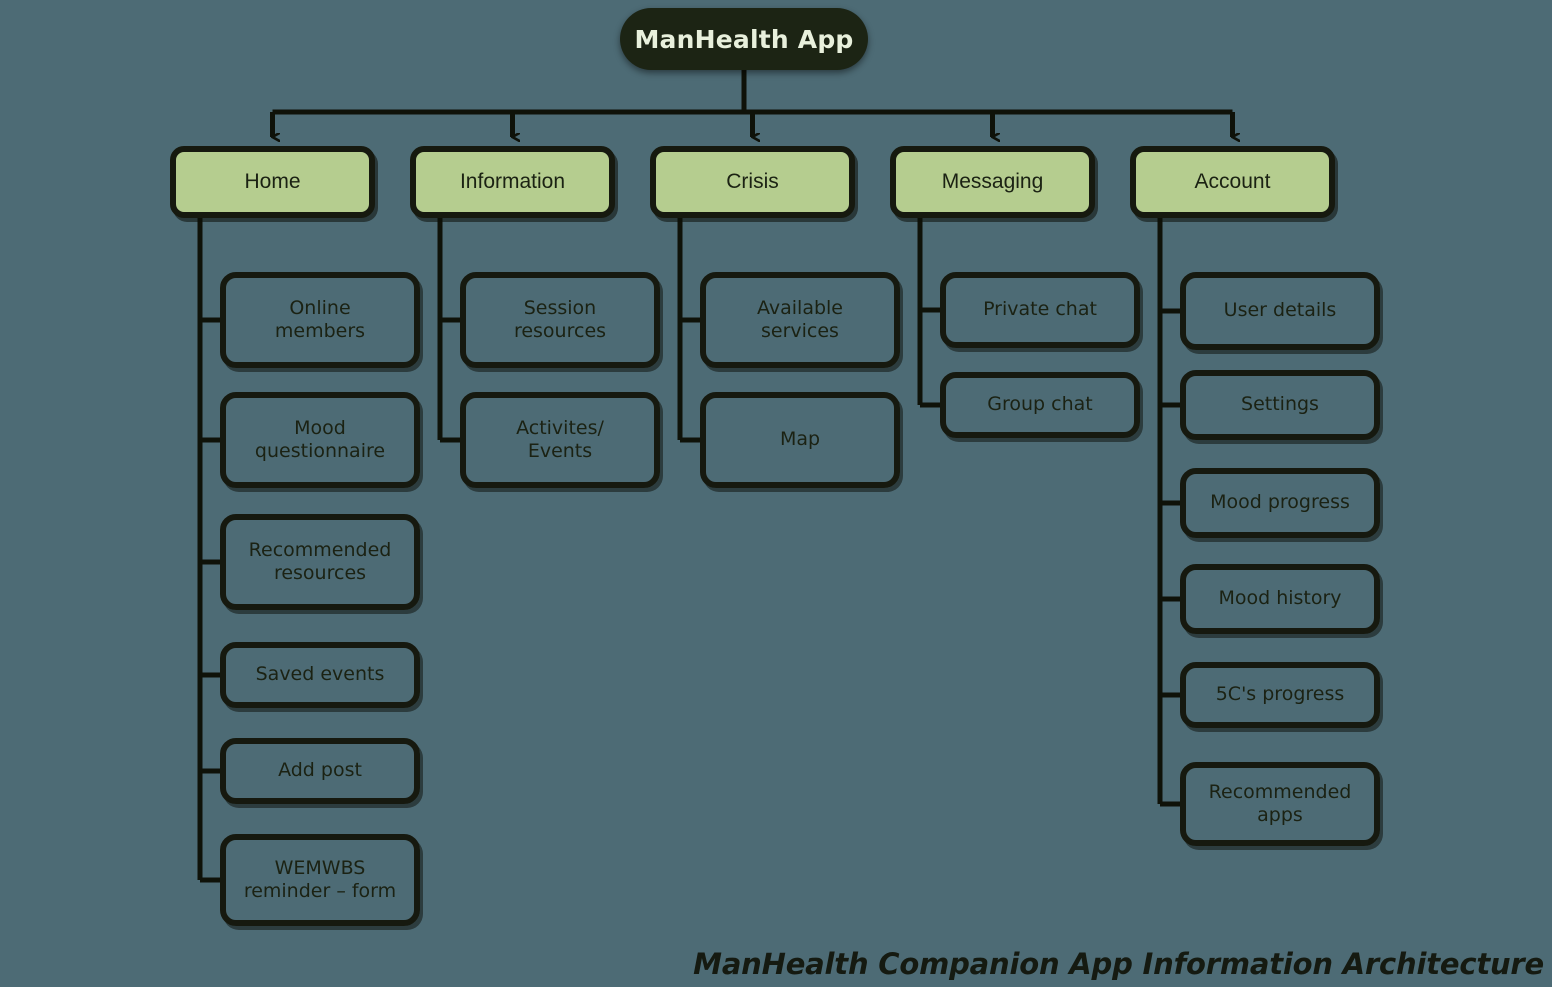  I want to click on leaf-node-account-mood-progress-label: Mood progress, so click(1280, 502).